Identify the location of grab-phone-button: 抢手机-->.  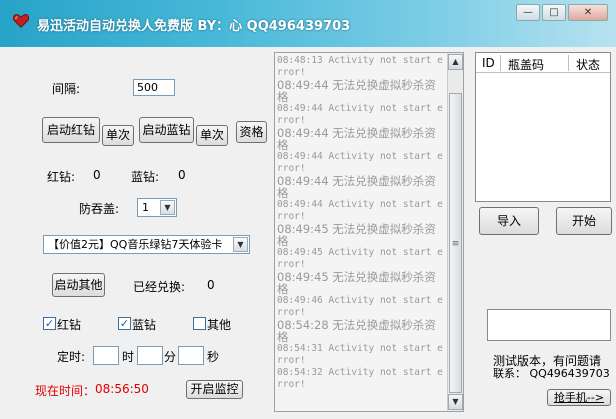
(579, 397).